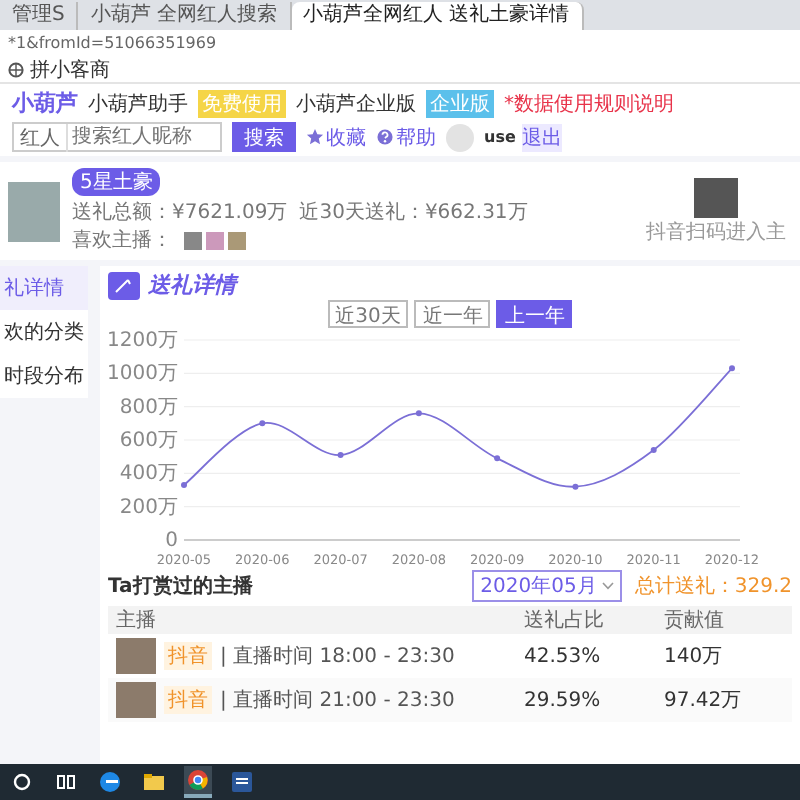  Describe the element at coordinates (589, 103) in the screenshot. I see `rules-link: *数据使用规则说明` at that location.